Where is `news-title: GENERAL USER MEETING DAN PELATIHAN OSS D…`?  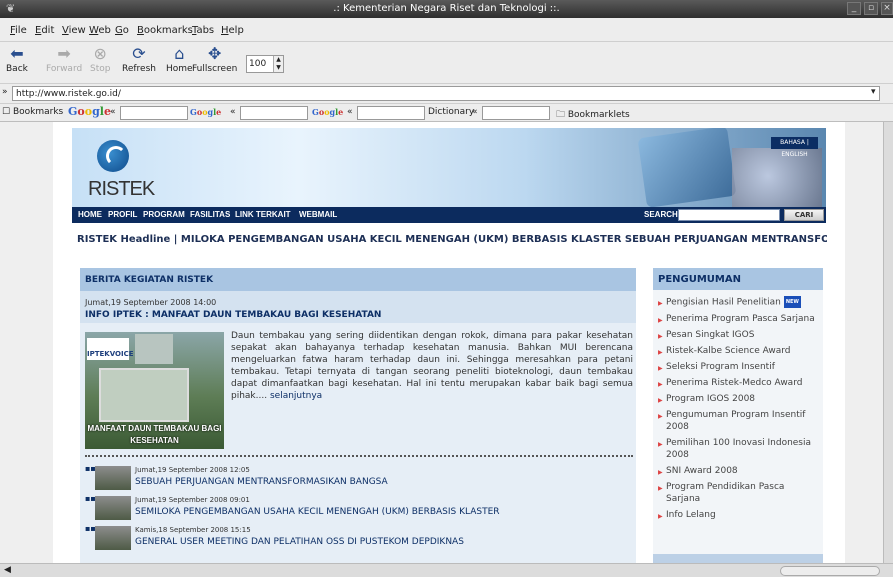 news-title: GENERAL USER MEETING DAN PELATIHAN OSS D… is located at coordinates (299, 542).